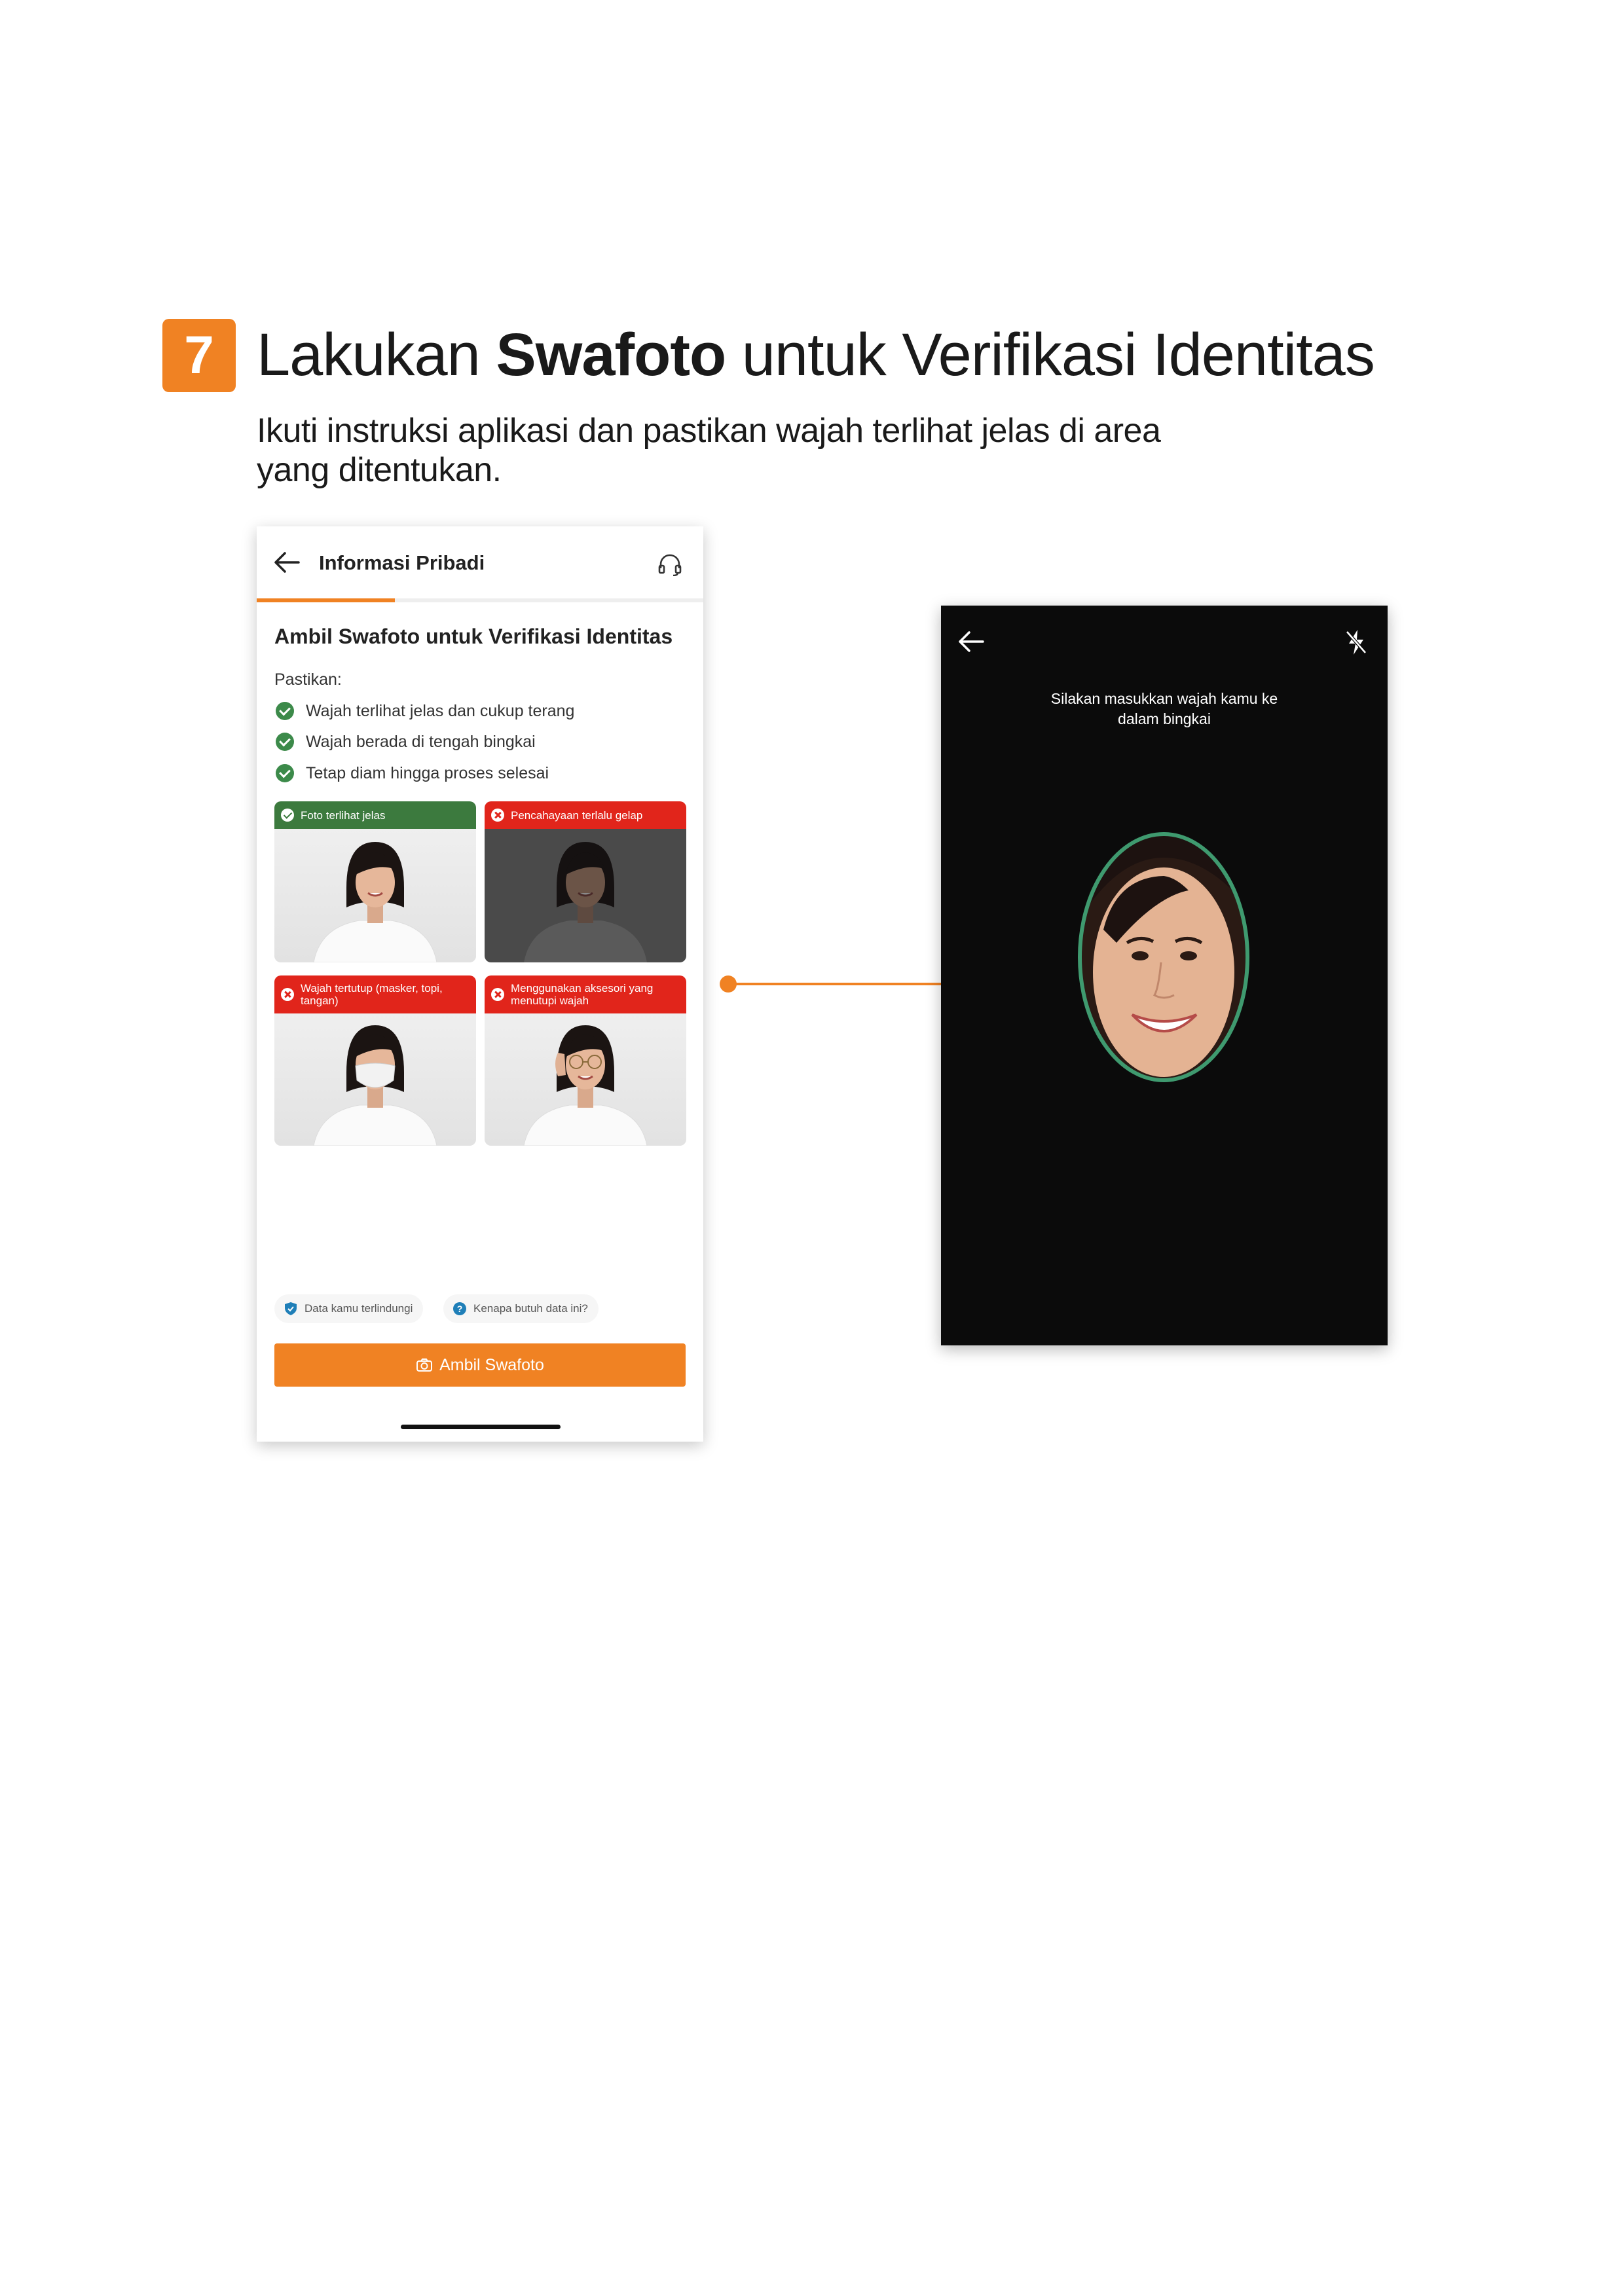 Image resolution: width=1624 pixels, height=2296 pixels. What do you see at coordinates (585, 994) in the screenshot?
I see `example-label: Menggunakan aksesori yang menutupi wajah` at bounding box center [585, 994].